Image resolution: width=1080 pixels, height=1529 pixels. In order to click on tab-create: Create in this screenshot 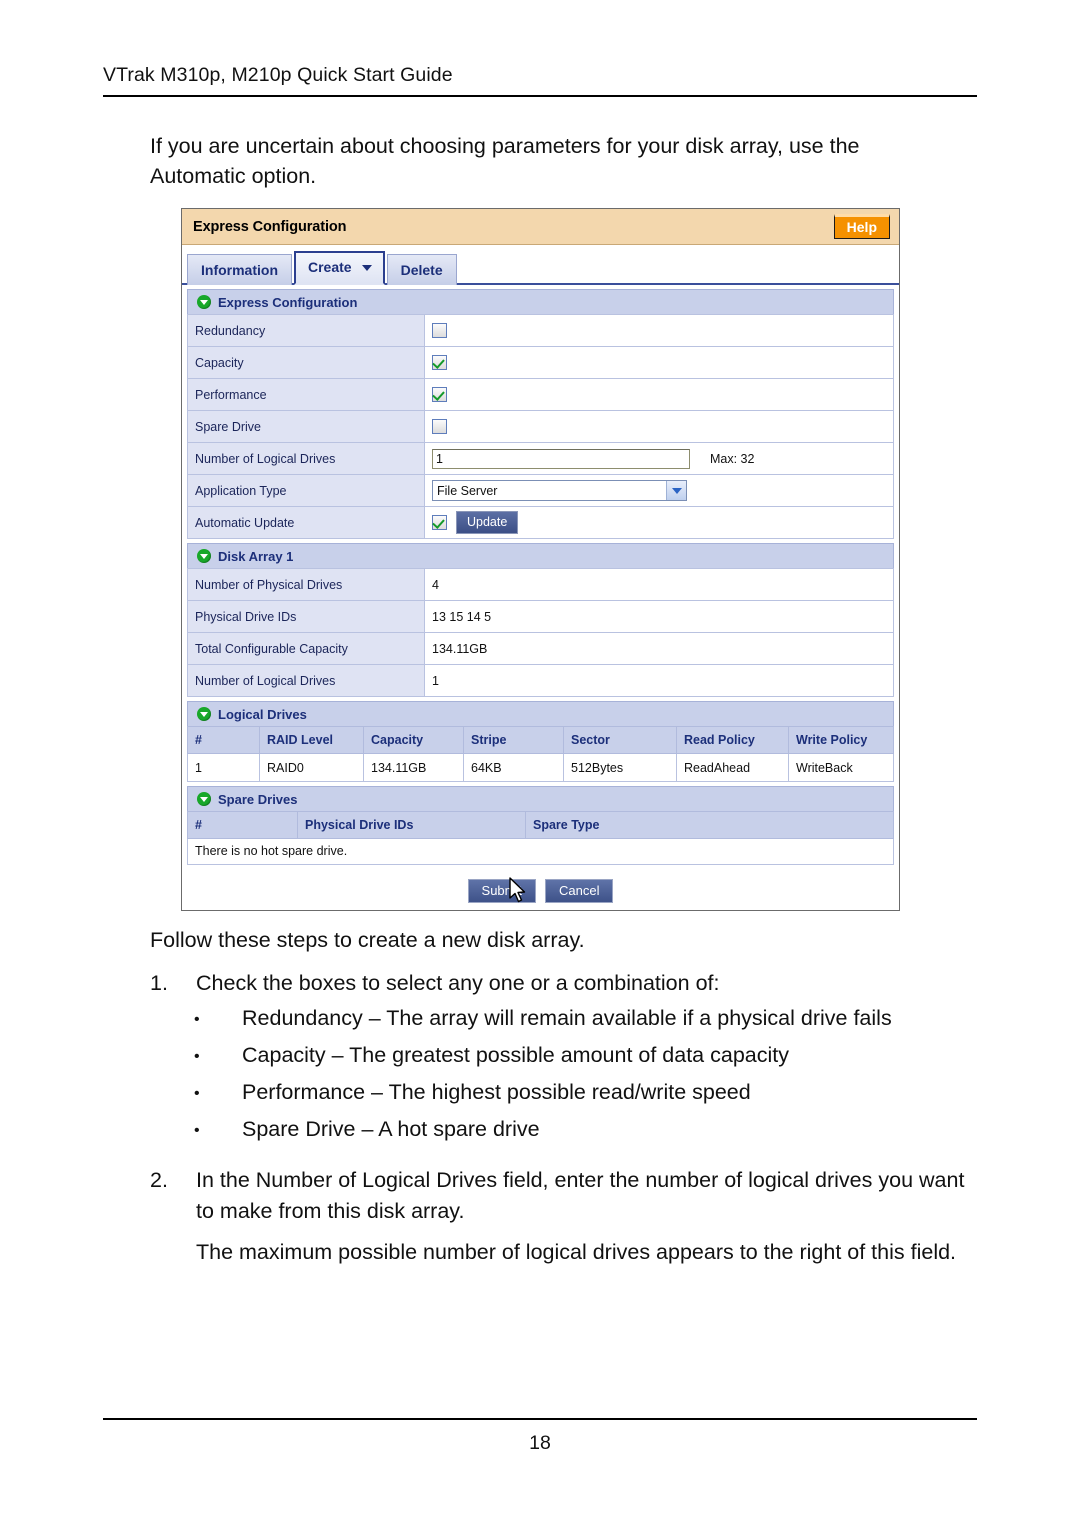, I will do `click(339, 268)`.